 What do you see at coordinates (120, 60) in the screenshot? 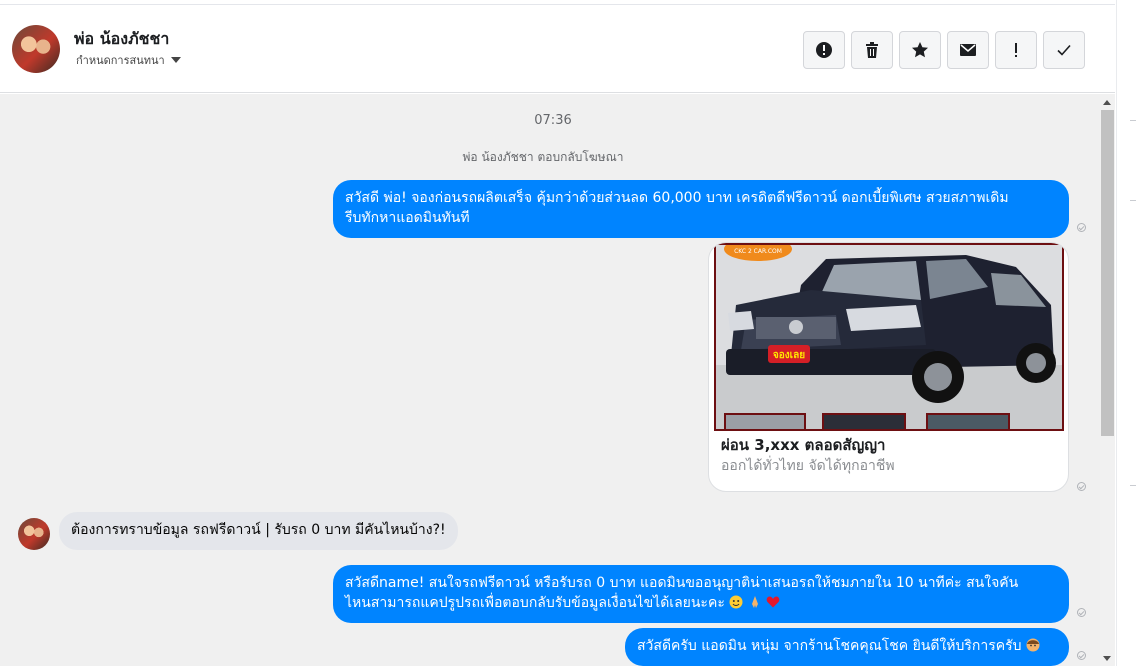
I see `conversation-settings-label: กำหนดการสนทนา` at bounding box center [120, 60].